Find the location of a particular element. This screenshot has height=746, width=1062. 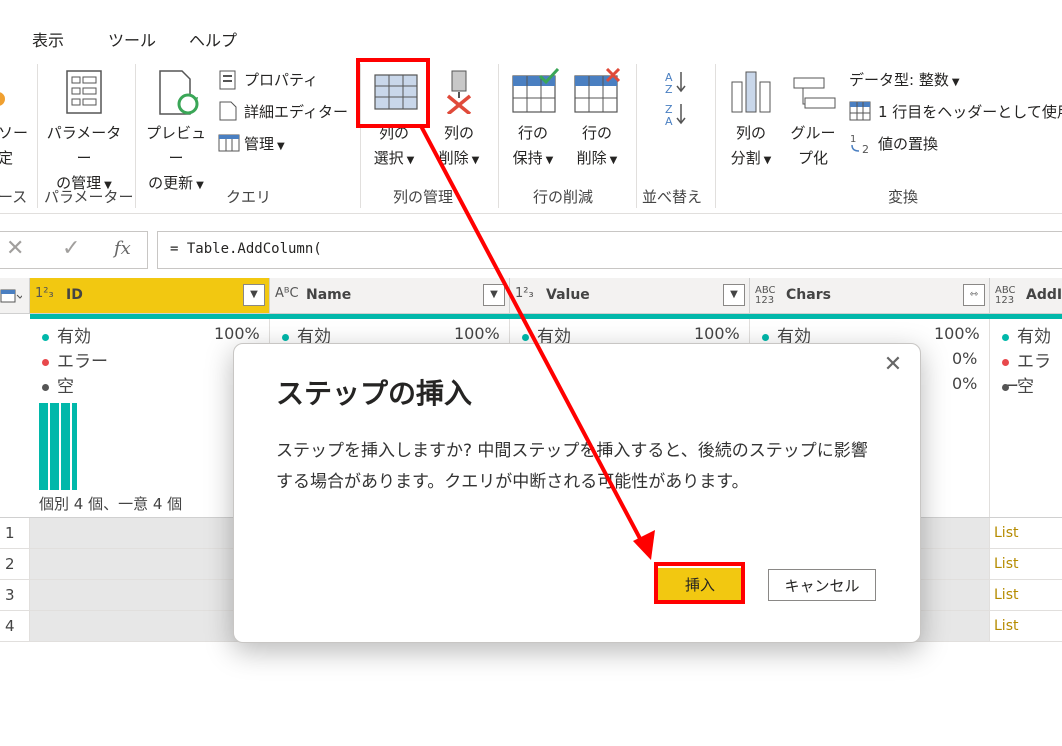

row-number: 2 is located at coordinates (15, 564).